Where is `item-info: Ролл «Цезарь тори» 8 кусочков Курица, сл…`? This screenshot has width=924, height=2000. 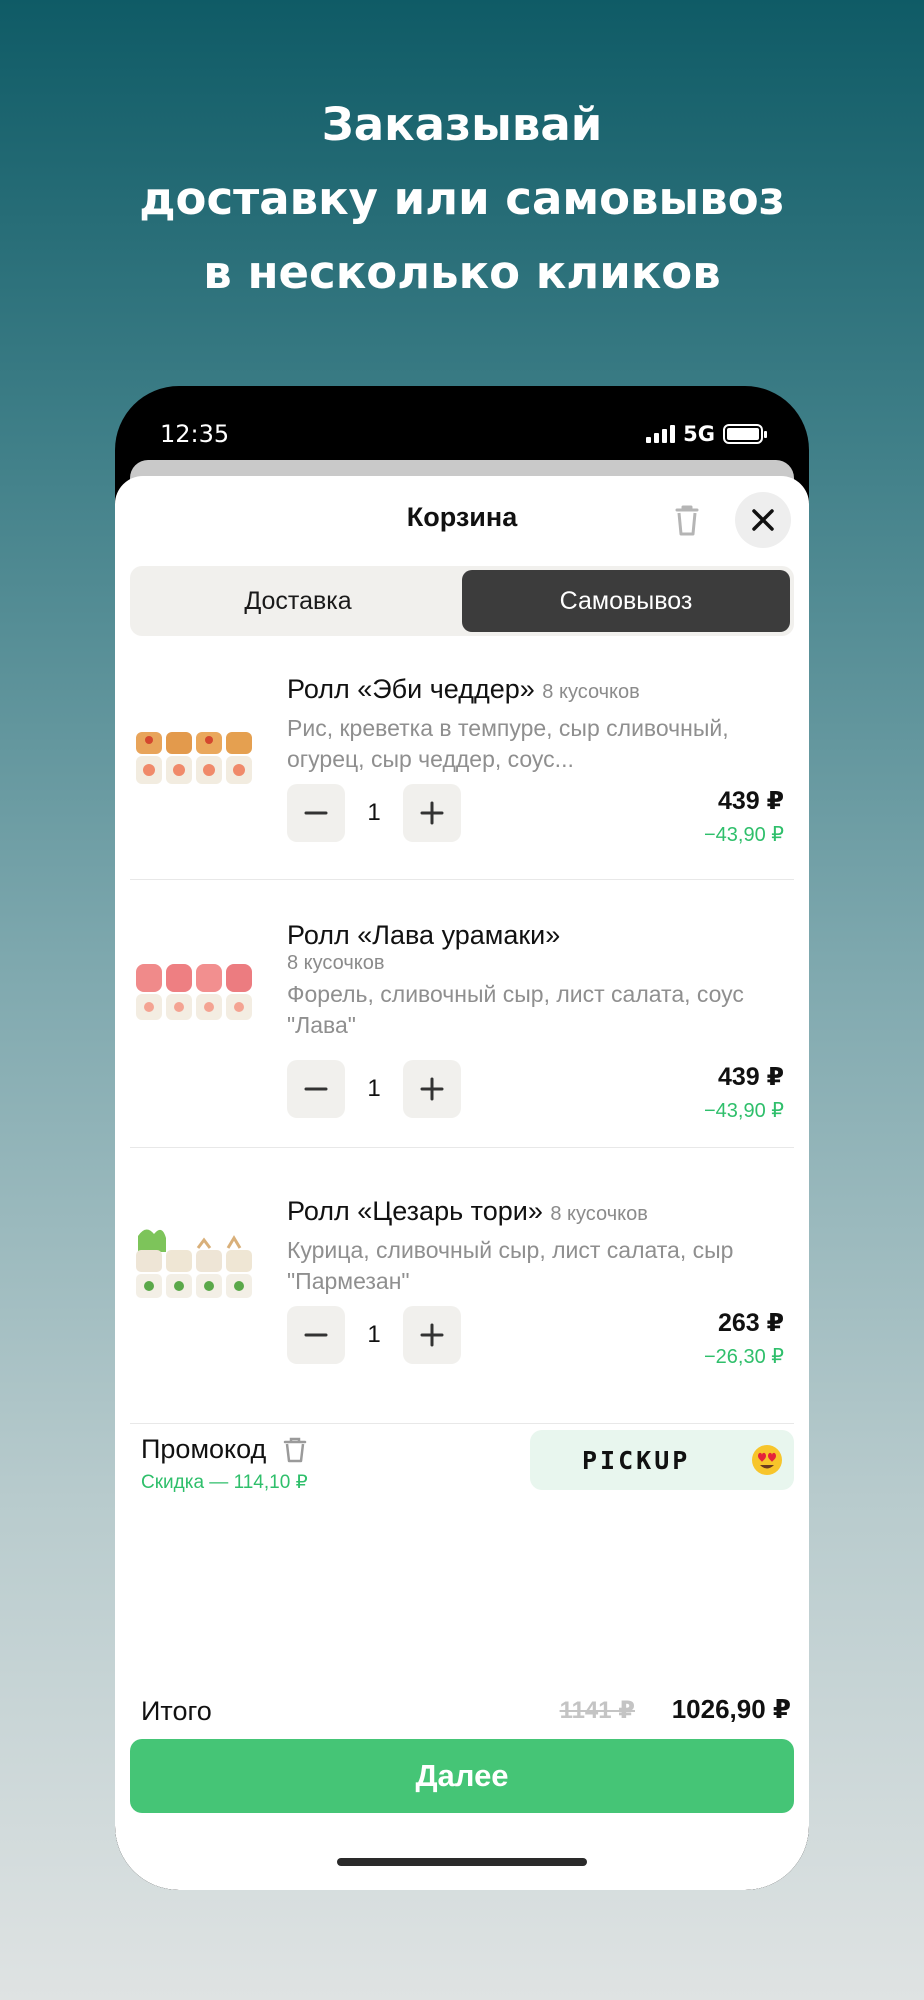
item-info: Ролл «Цезарь тори» 8 кусочков Курица, сл… is located at coordinates (537, 1245).